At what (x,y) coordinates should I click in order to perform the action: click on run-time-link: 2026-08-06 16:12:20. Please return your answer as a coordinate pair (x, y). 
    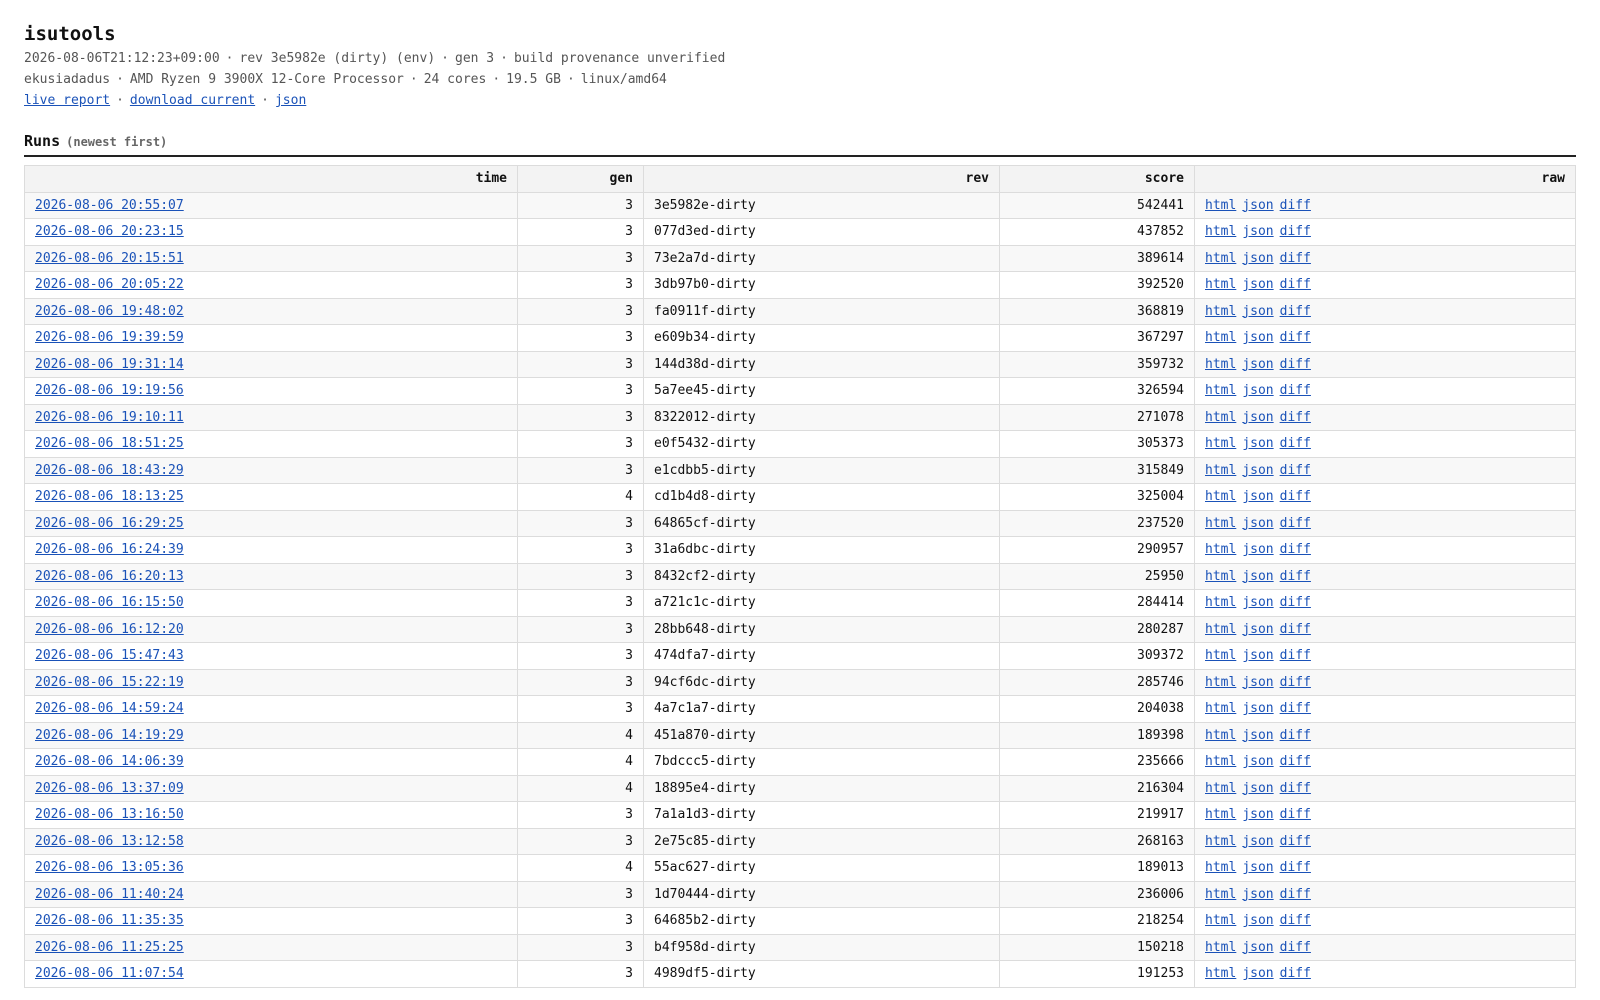
    Looking at the image, I should click on (109, 629).